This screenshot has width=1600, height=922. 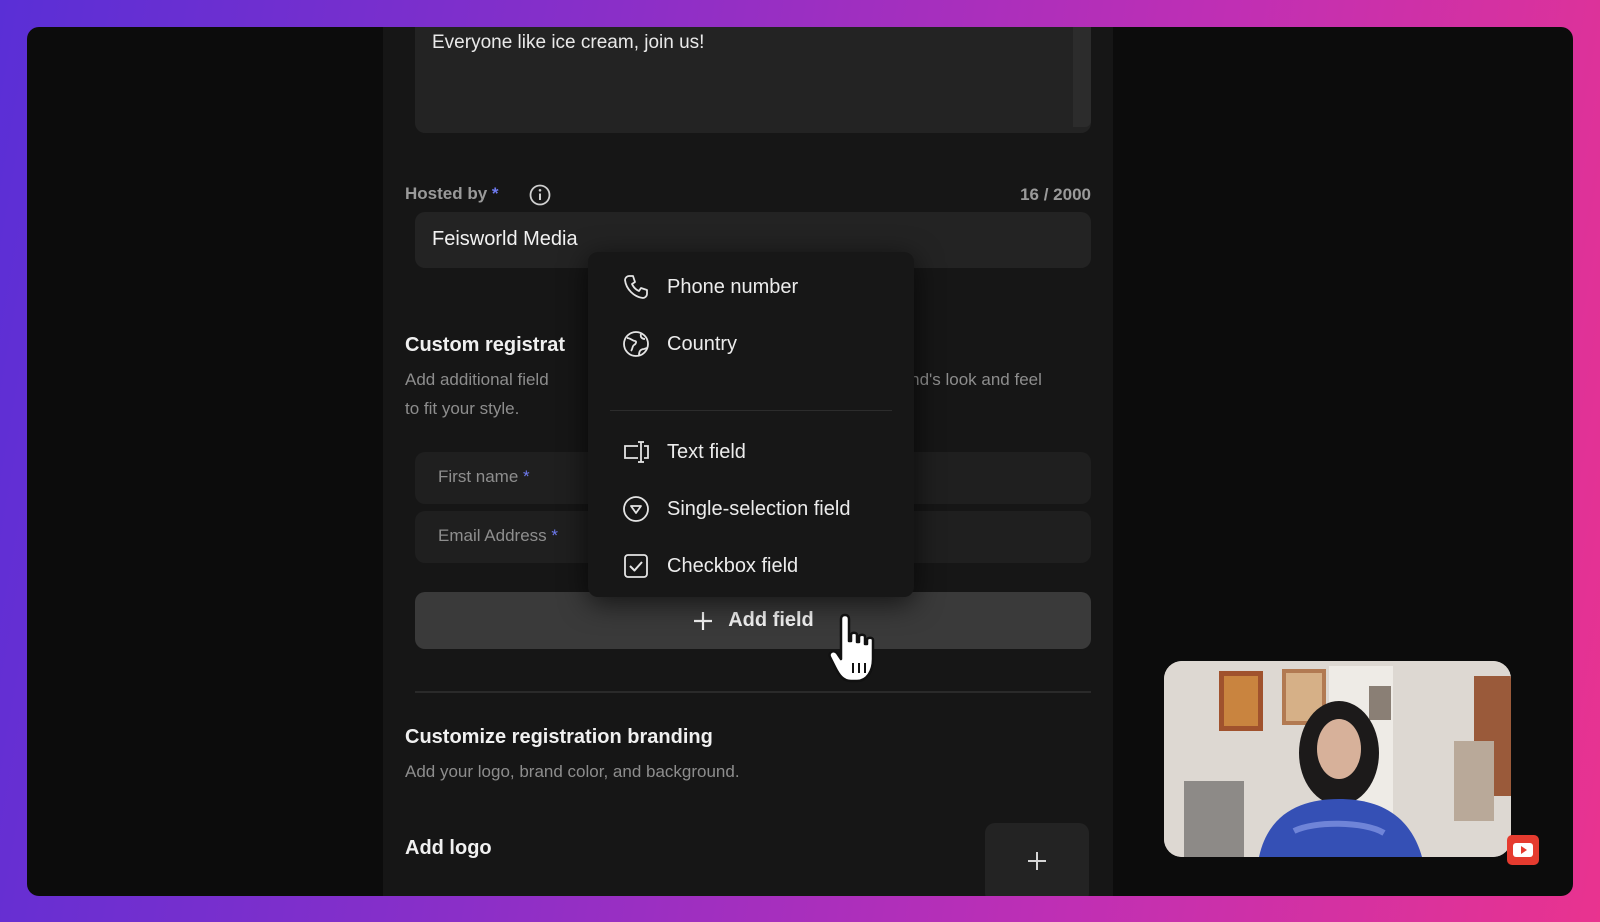 I want to click on webcam-image, so click(x=1337, y=759).